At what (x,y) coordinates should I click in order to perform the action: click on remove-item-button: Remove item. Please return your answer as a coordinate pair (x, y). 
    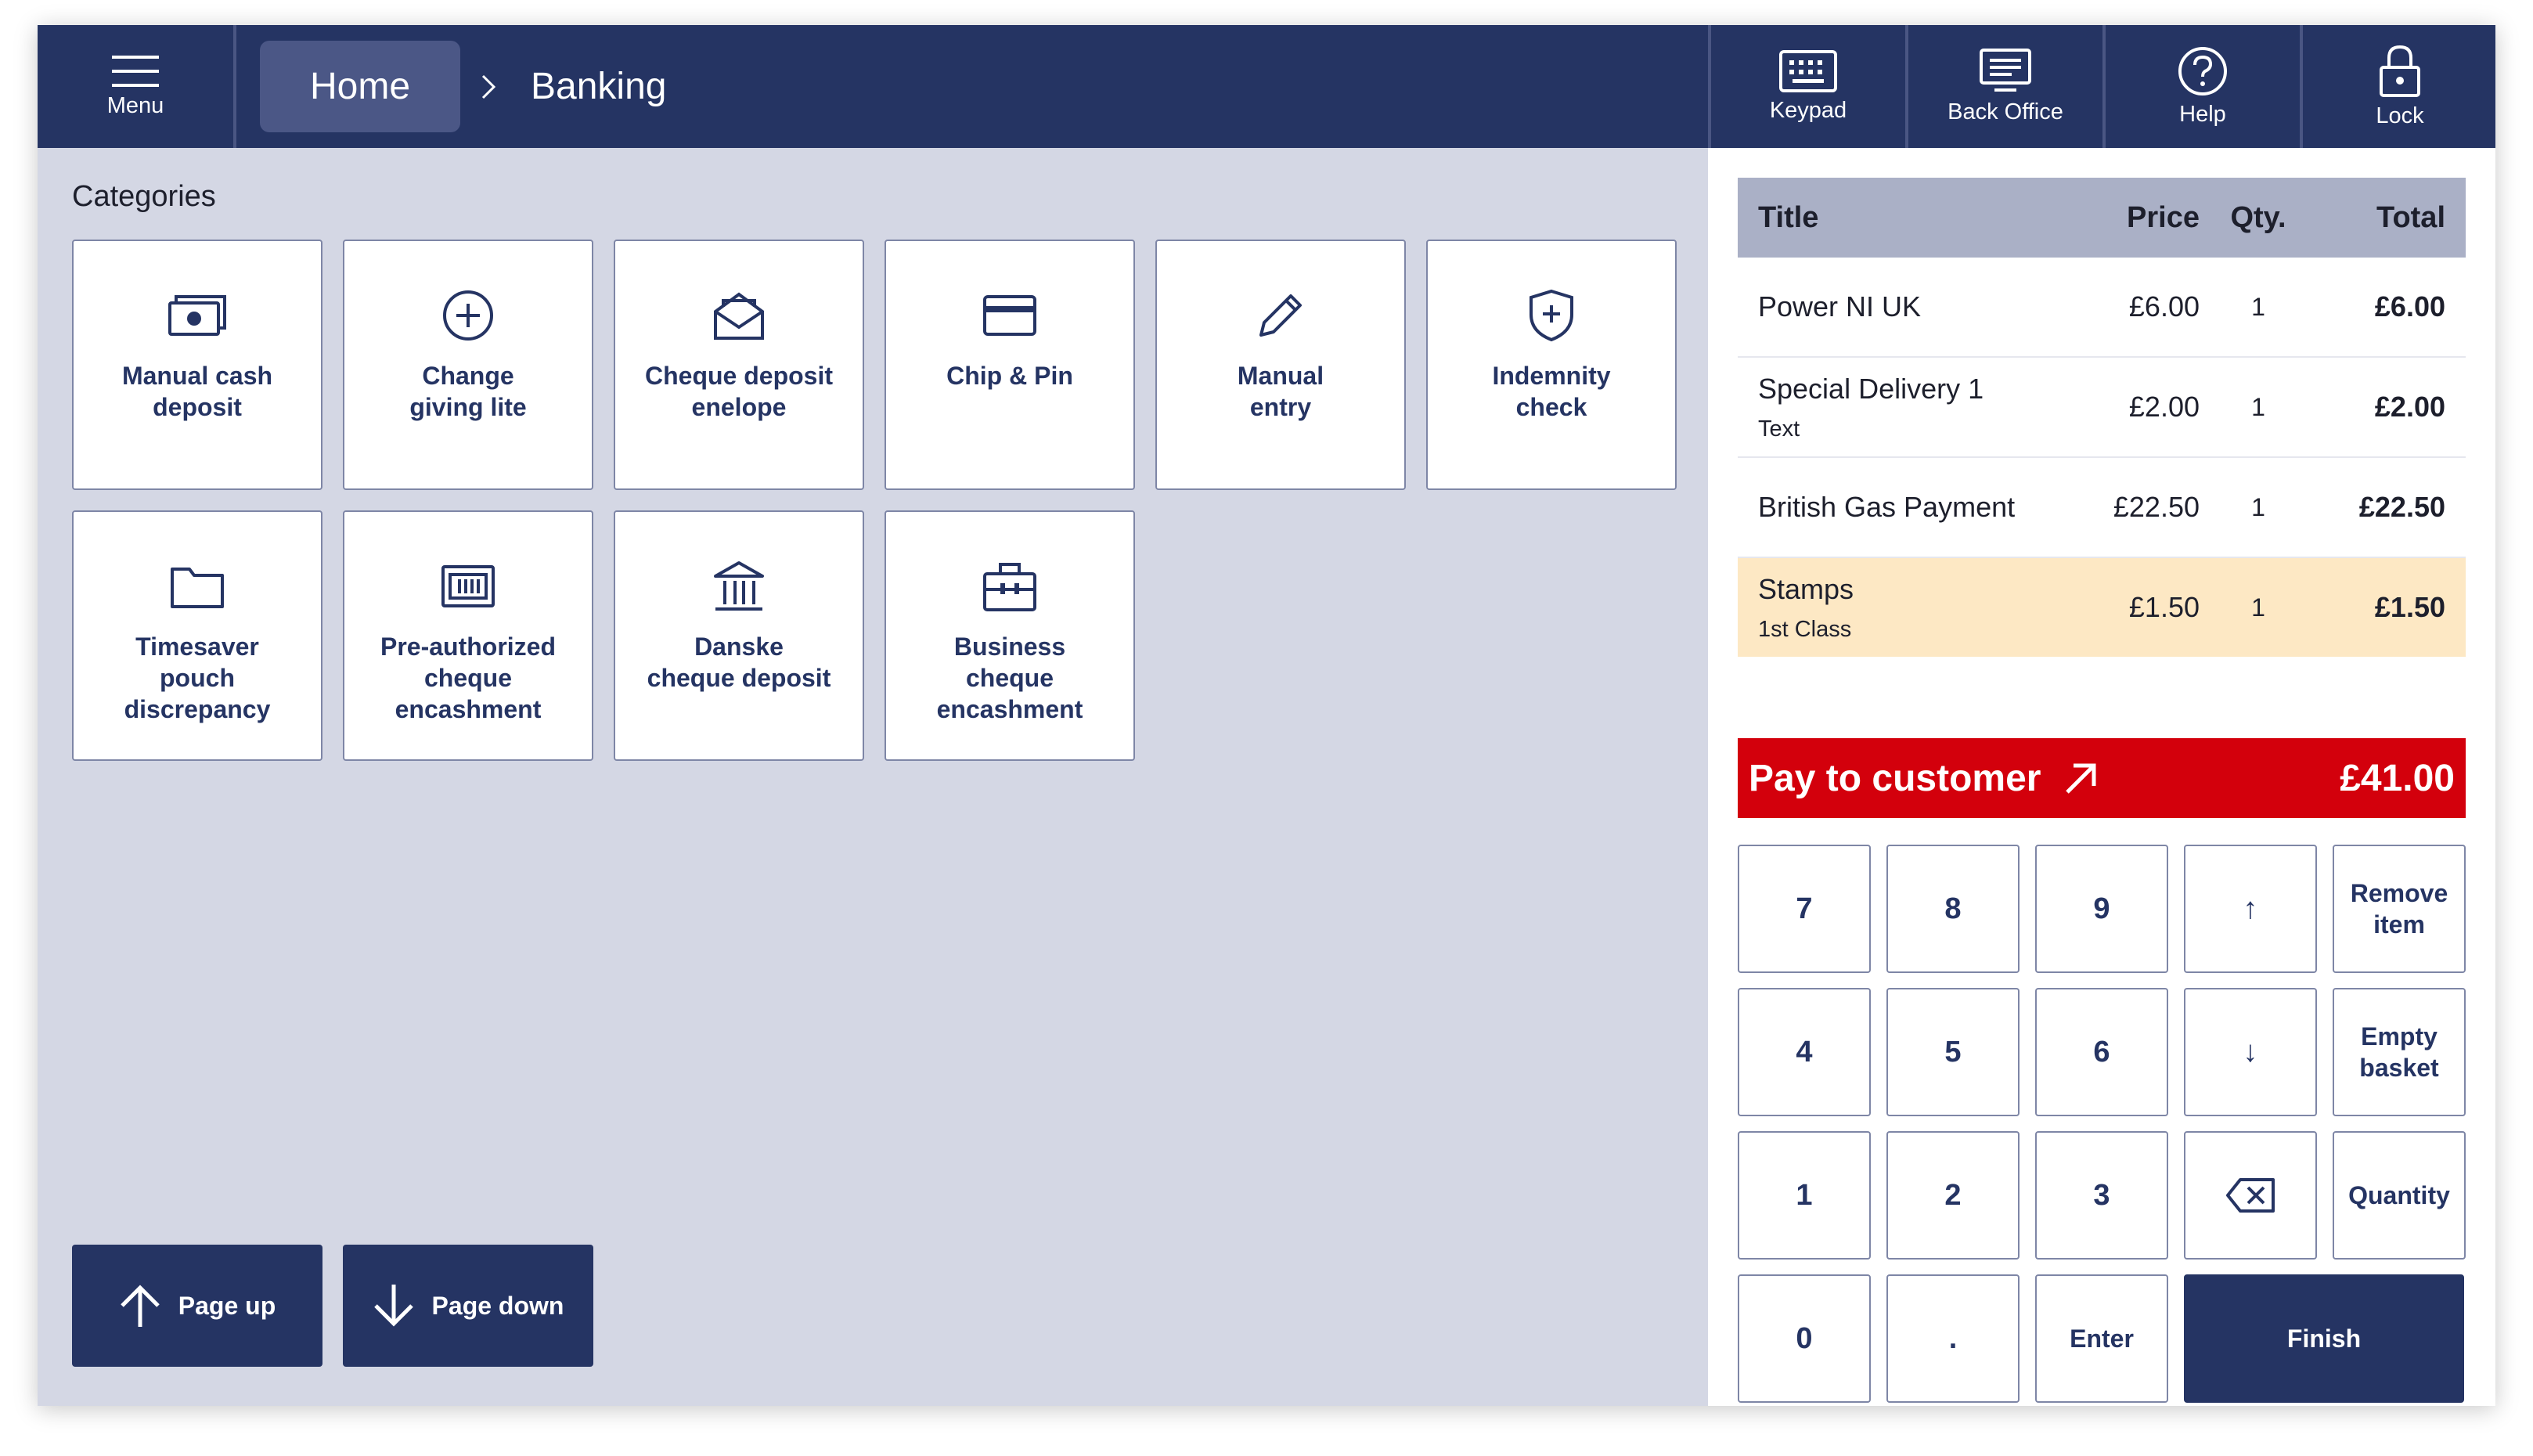
    Looking at the image, I should click on (2400, 909).